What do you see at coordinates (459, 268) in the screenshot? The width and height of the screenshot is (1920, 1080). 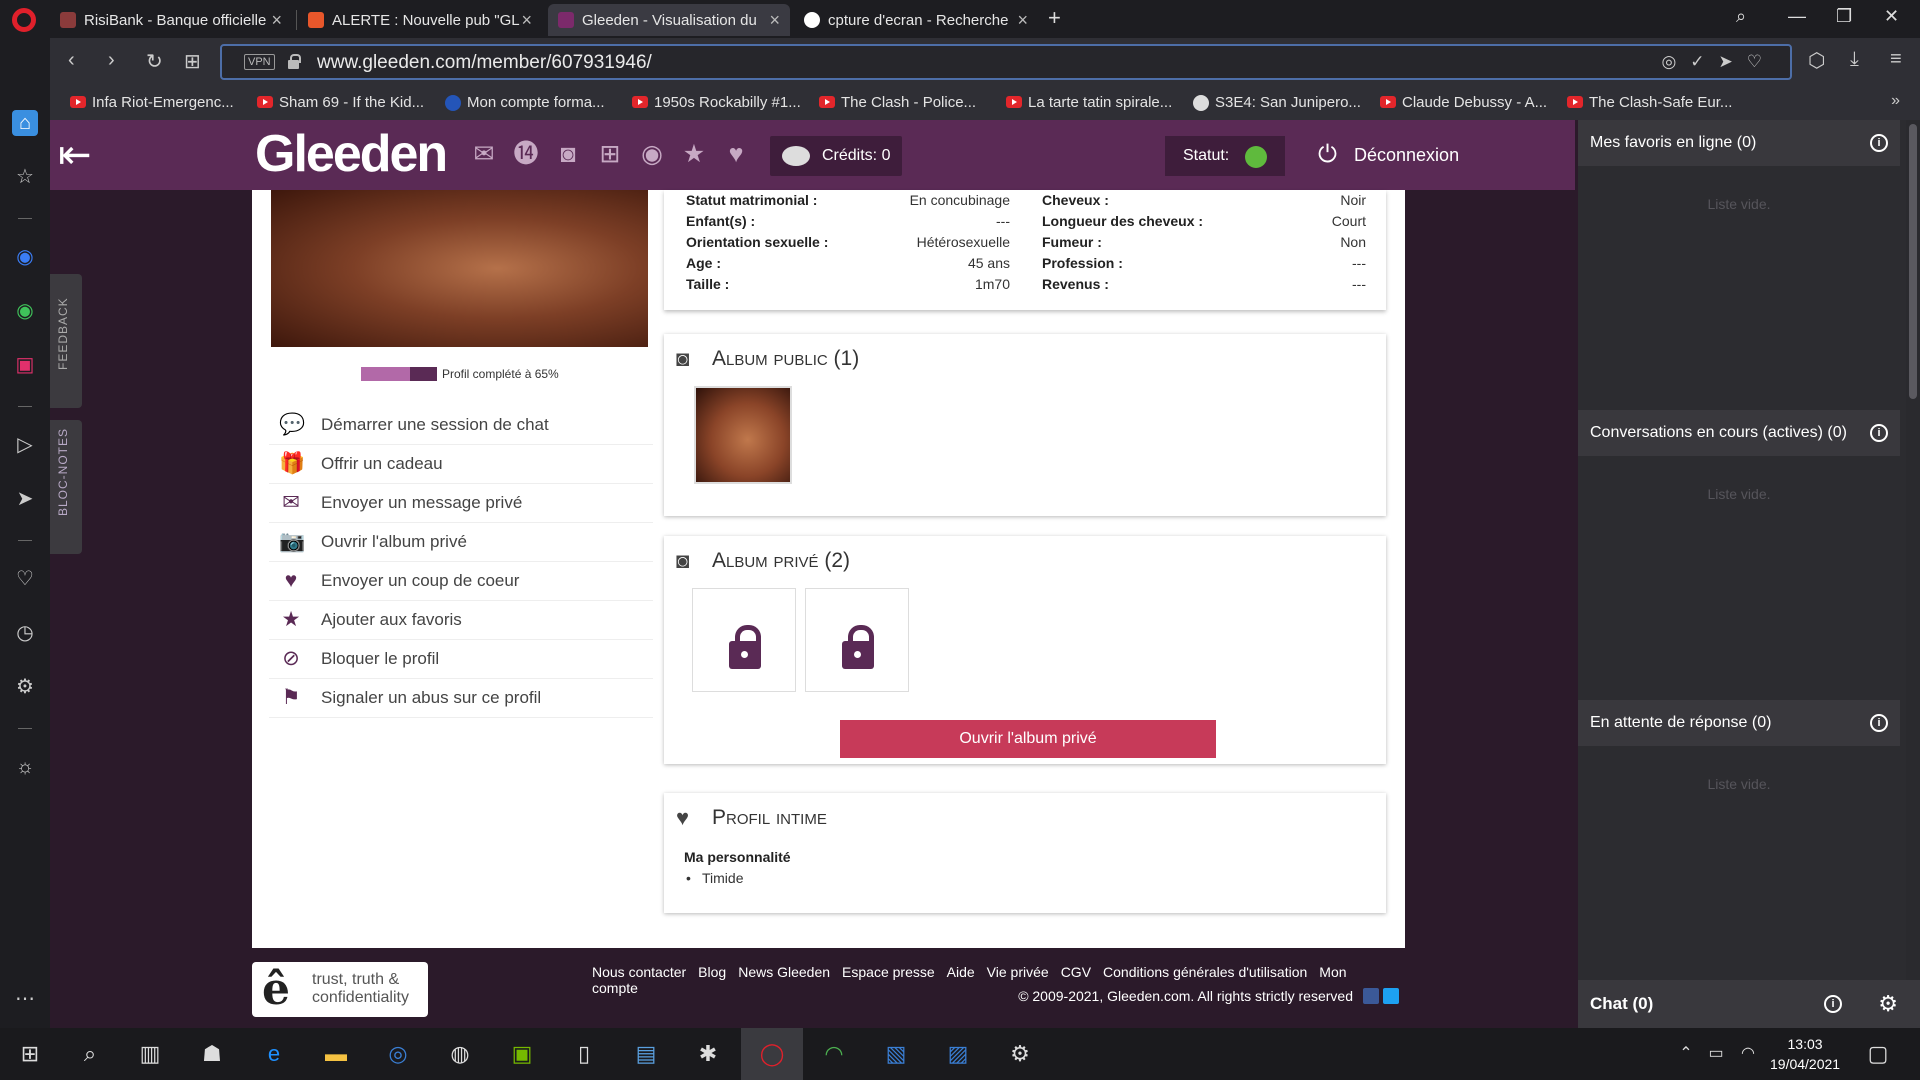 I see `profile-photo` at bounding box center [459, 268].